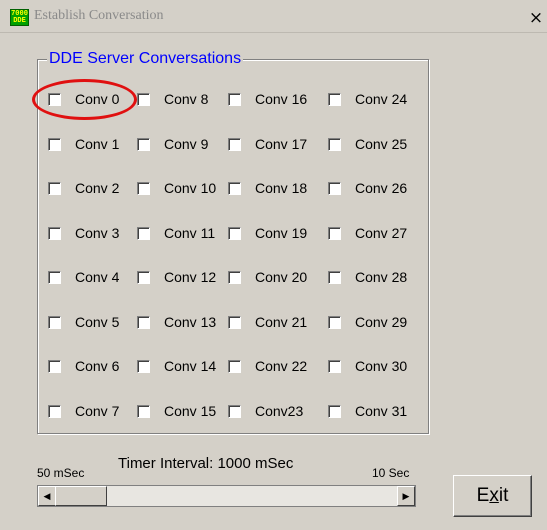 Image resolution: width=547 pixels, height=530 pixels. I want to click on conv-checkbox: Conv23, so click(265, 411).